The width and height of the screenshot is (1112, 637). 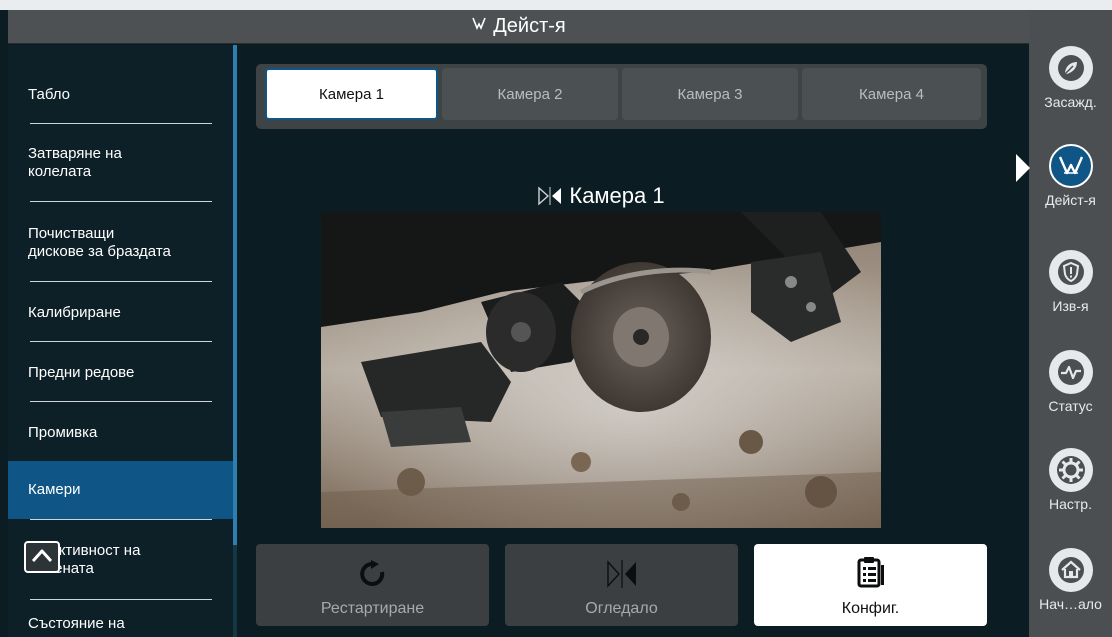 I want to click on sidebar-item-label: Затваряне на колелата, so click(x=75, y=162).